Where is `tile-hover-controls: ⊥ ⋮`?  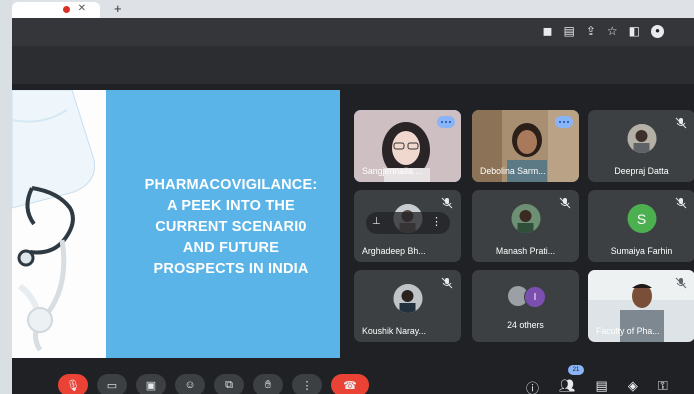 tile-hover-controls: ⊥ ⋮ is located at coordinates (408, 223).